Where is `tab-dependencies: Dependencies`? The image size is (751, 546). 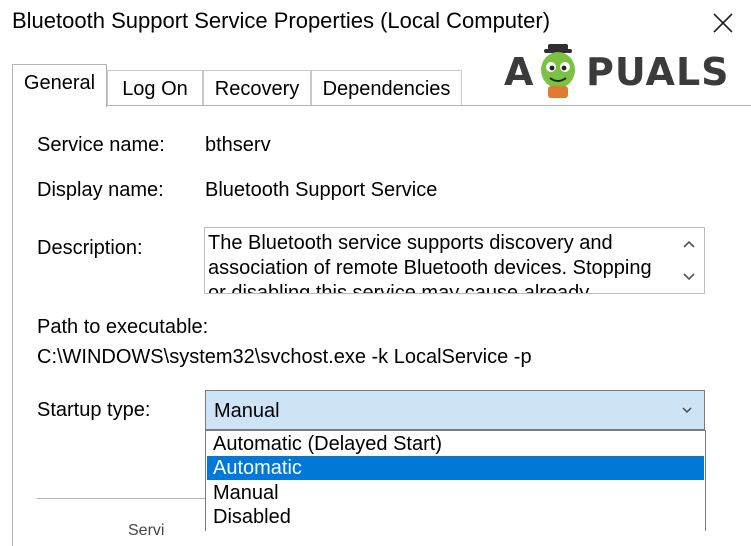 tab-dependencies: Dependencies is located at coordinates (386, 88).